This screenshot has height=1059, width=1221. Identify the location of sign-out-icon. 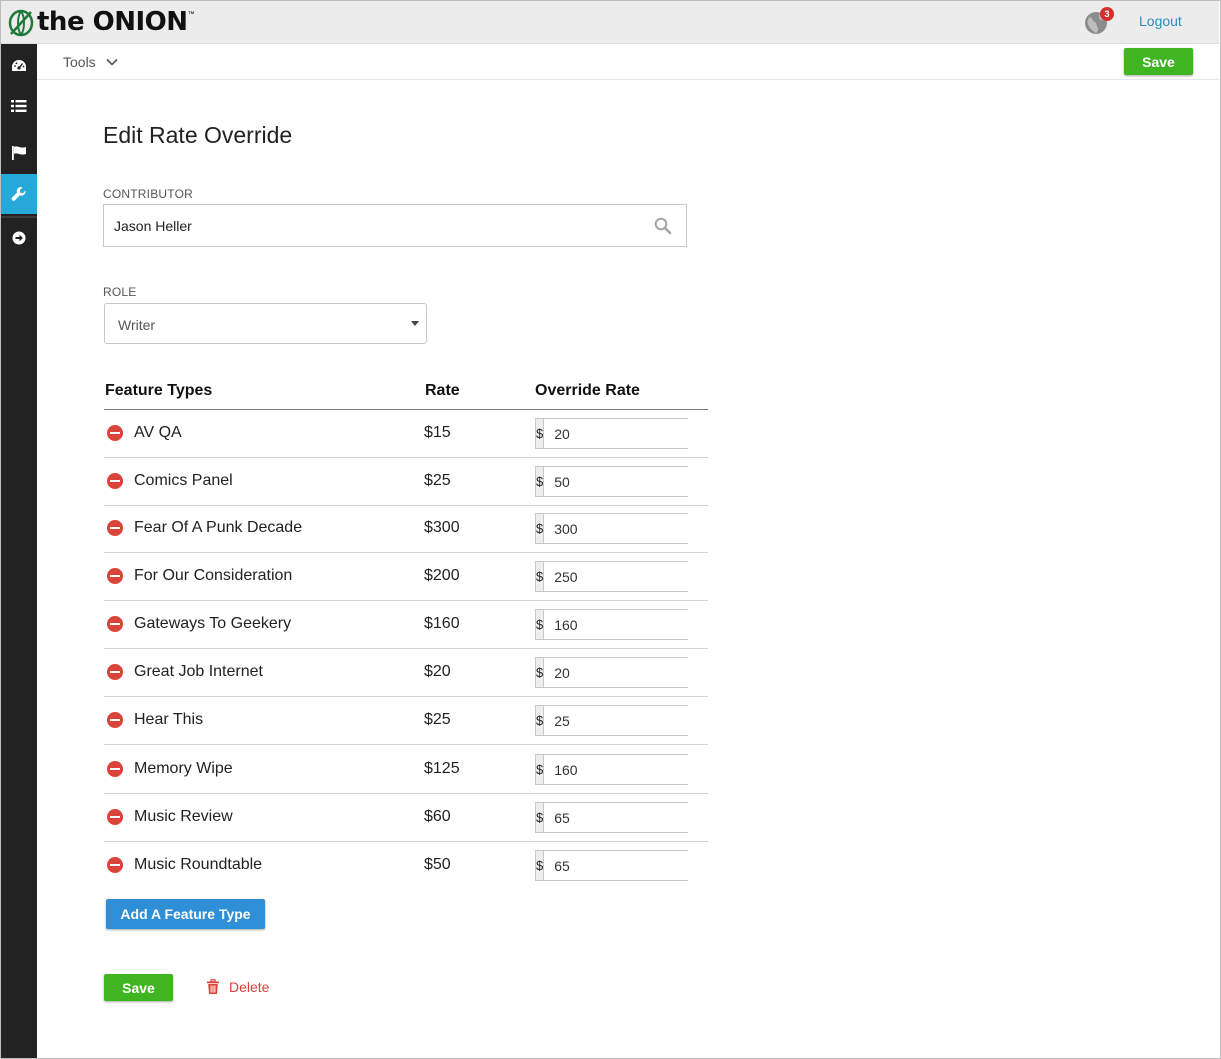
(19, 238).